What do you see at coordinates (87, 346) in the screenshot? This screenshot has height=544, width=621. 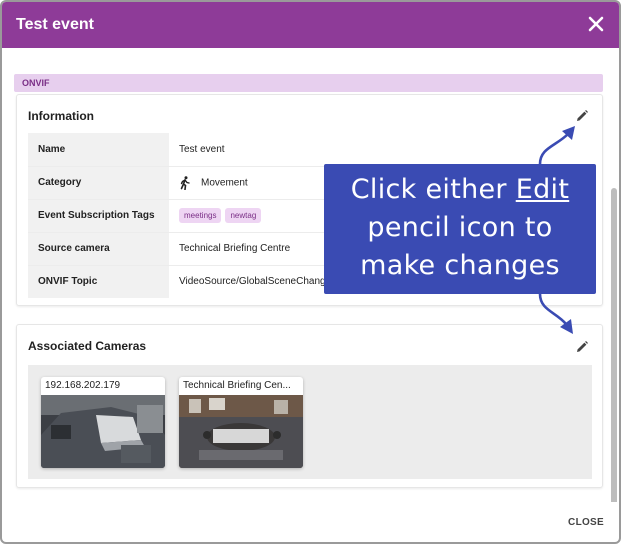 I see `associated-cameras-title: Associated Cameras` at bounding box center [87, 346].